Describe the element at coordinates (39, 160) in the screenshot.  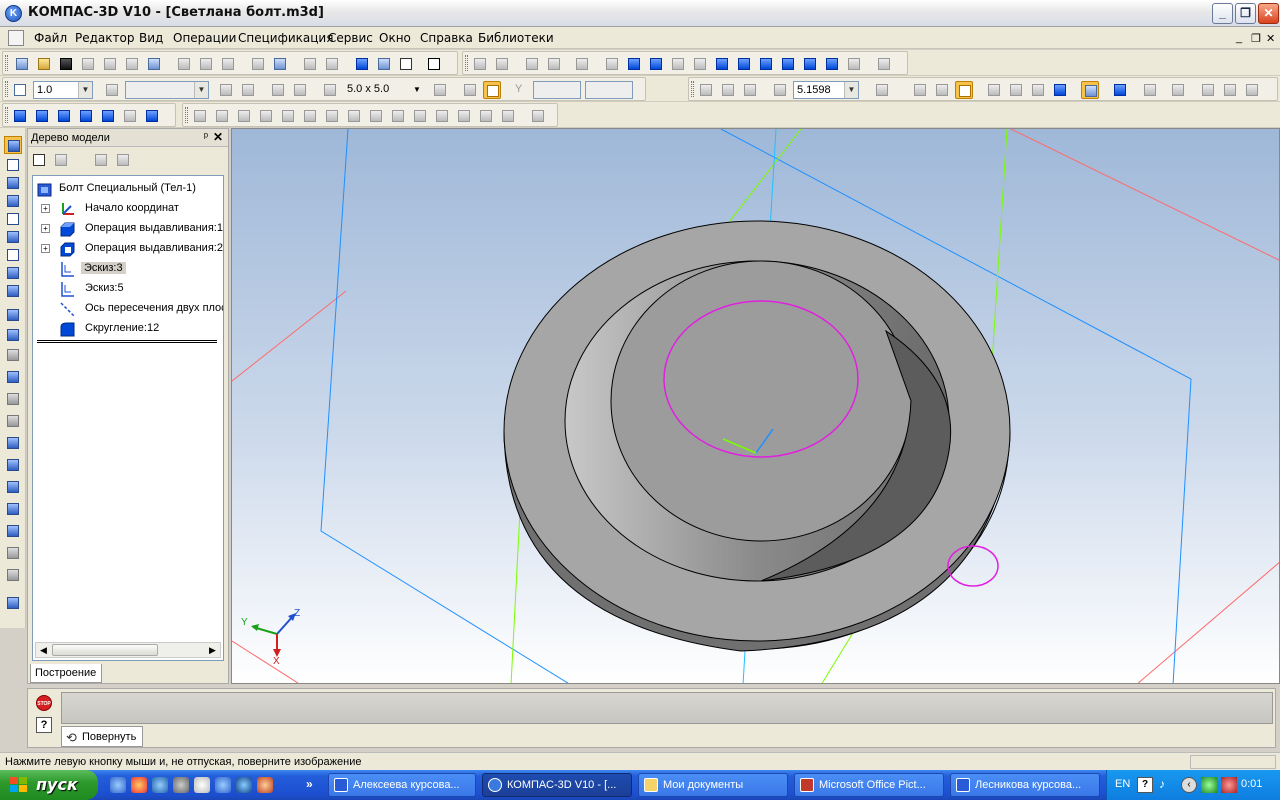
I see `tree-structure-icon` at that location.